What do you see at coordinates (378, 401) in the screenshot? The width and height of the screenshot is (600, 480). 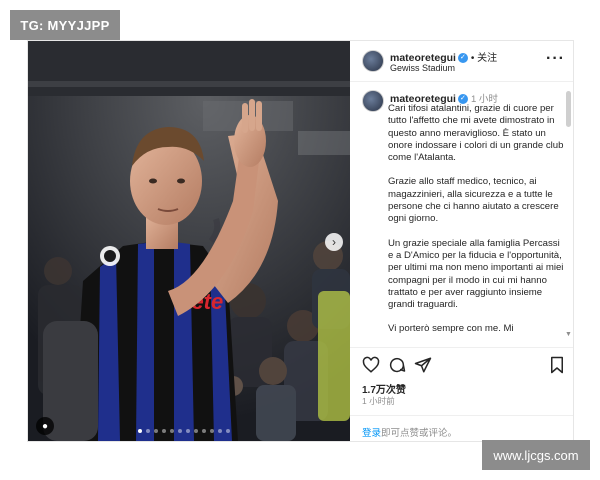 I see `post-timestamp: 1 小时前` at bounding box center [378, 401].